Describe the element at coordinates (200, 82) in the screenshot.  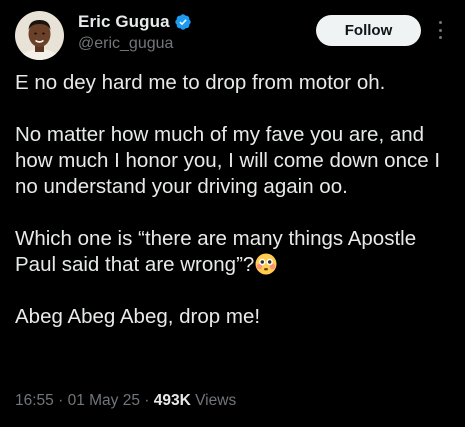
I see `tweet-paragraph: E no dey hard me to drop from motor oh.` at that location.